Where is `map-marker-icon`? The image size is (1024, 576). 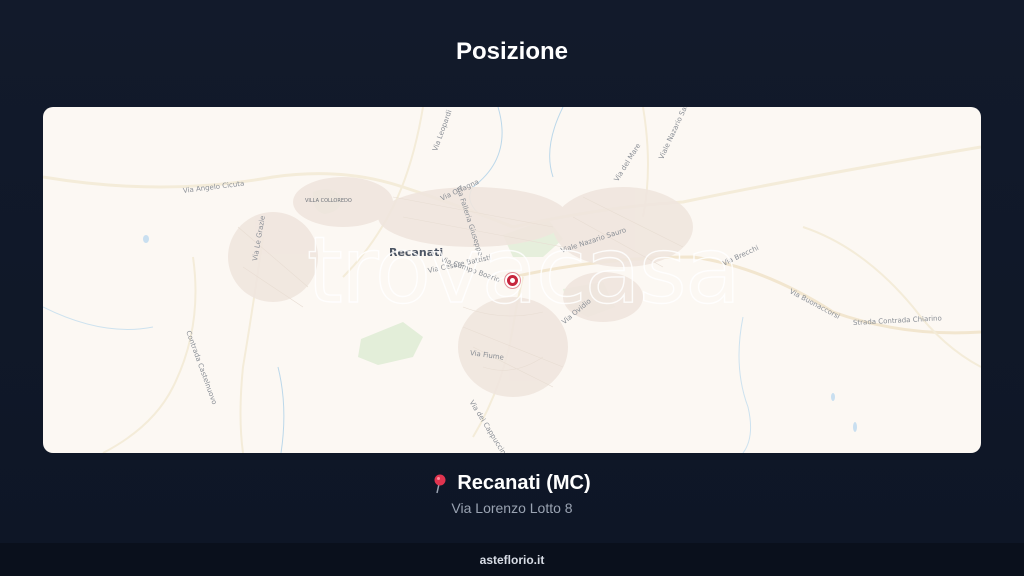 map-marker-icon is located at coordinates (512, 280).